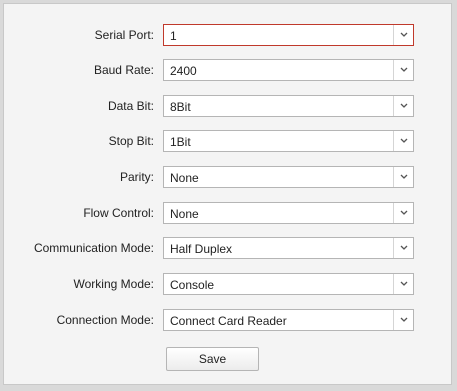 This screenshot has height=391, width=457. I want to click on connection-mode-row: Connection Mode: Connect Card Reader, so click(227, 320).